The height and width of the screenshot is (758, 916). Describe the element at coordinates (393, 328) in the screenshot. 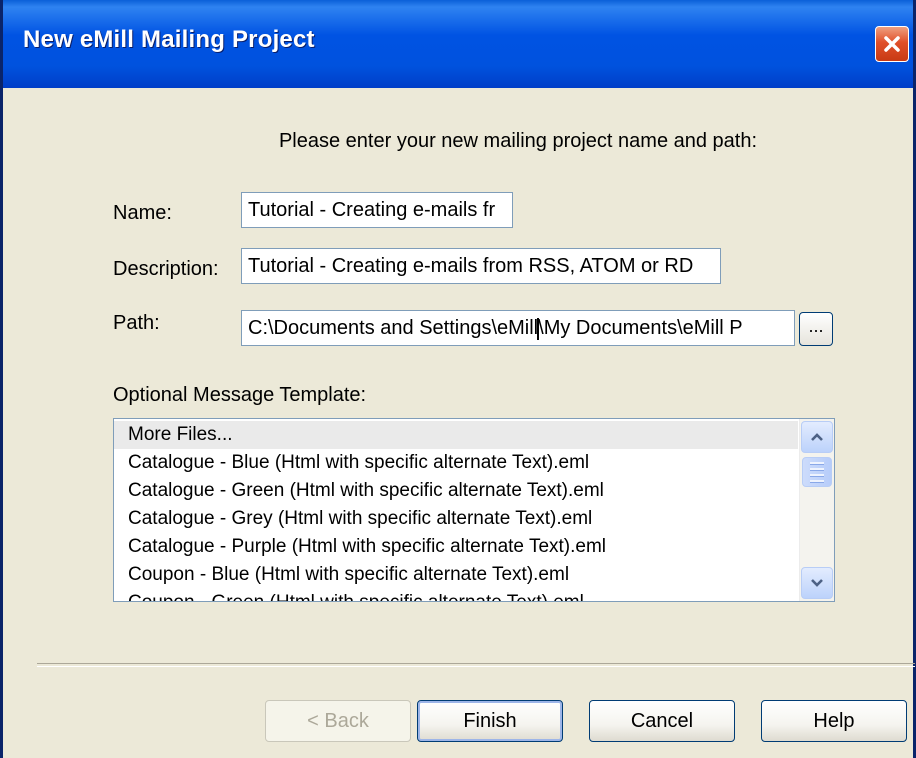

I see `path-text-before-caret: C:\Documents and Settings\eMill` at that location.